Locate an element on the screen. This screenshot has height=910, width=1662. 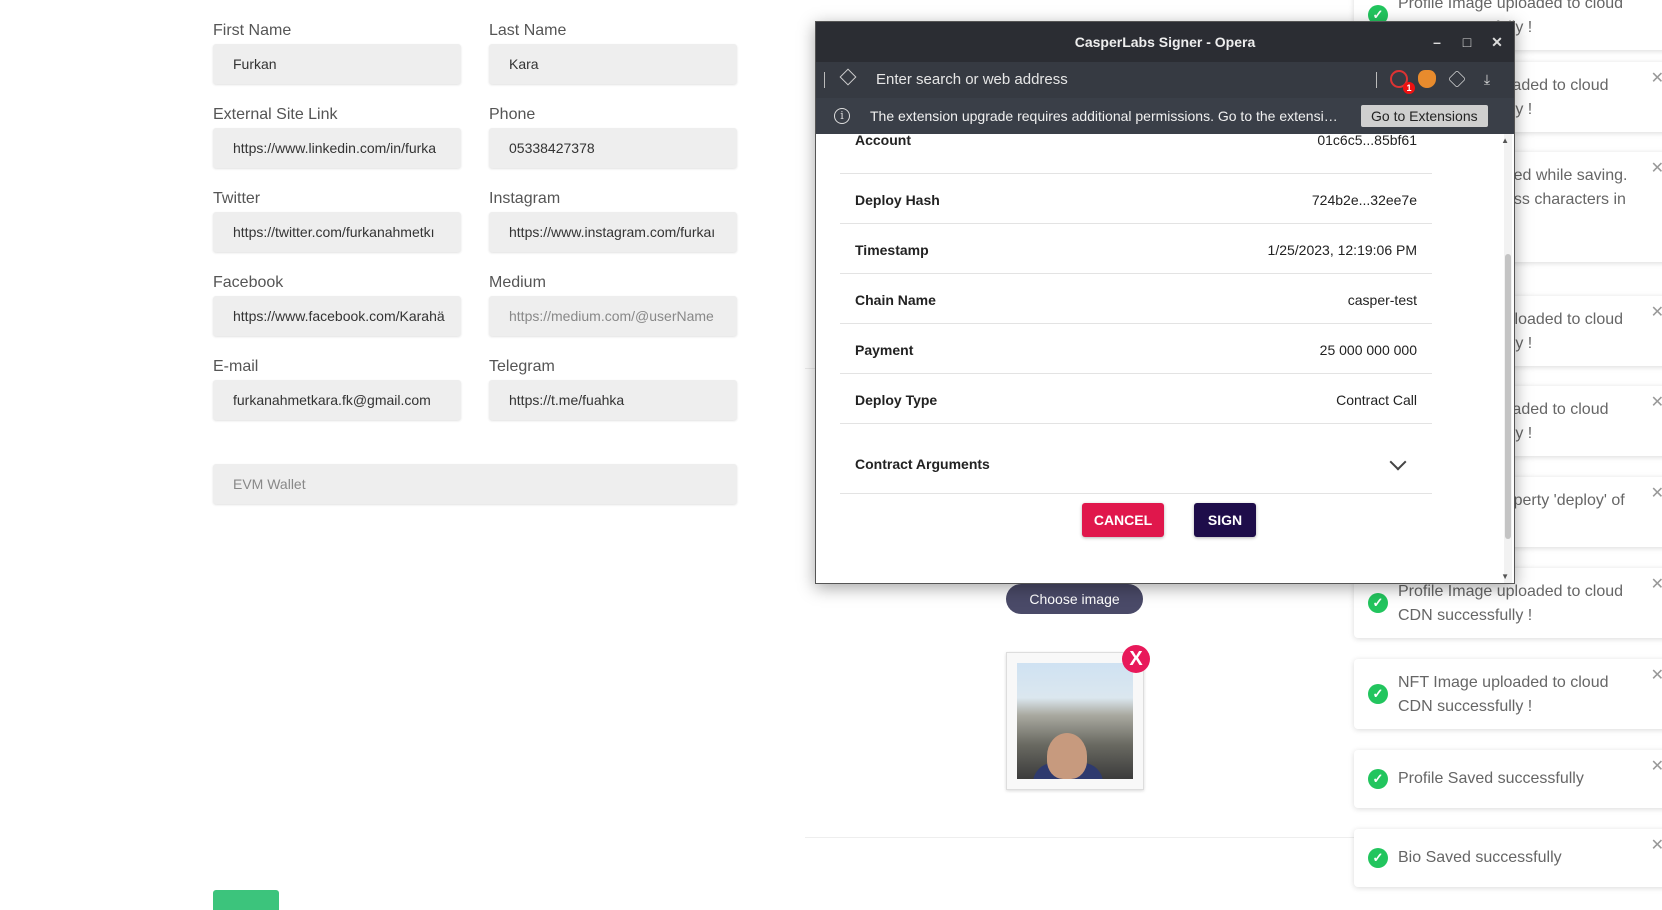
signer-row-key: Account is located at coordinates (883, 141).